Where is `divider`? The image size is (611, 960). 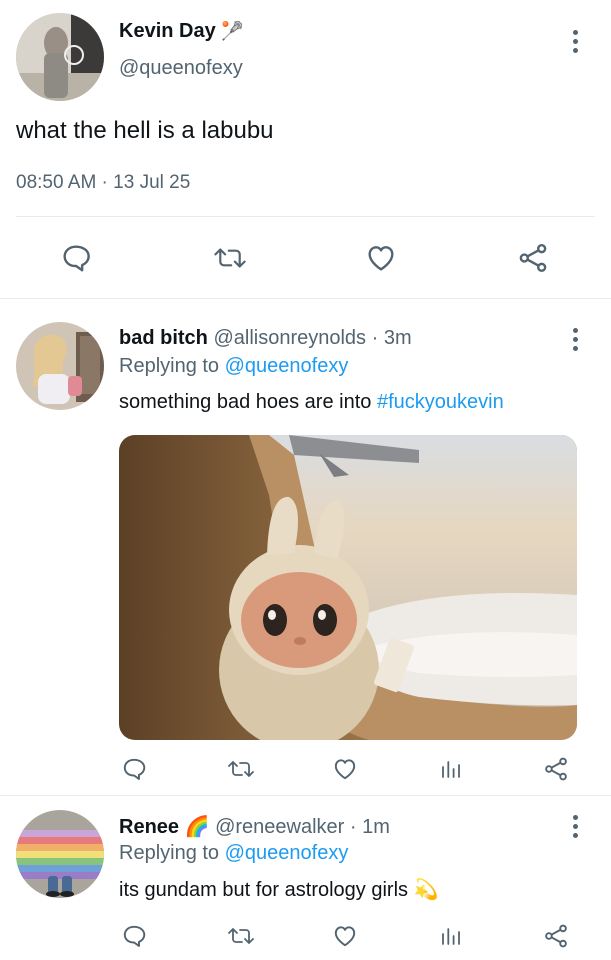
divider is located at coordinates (305, 216).